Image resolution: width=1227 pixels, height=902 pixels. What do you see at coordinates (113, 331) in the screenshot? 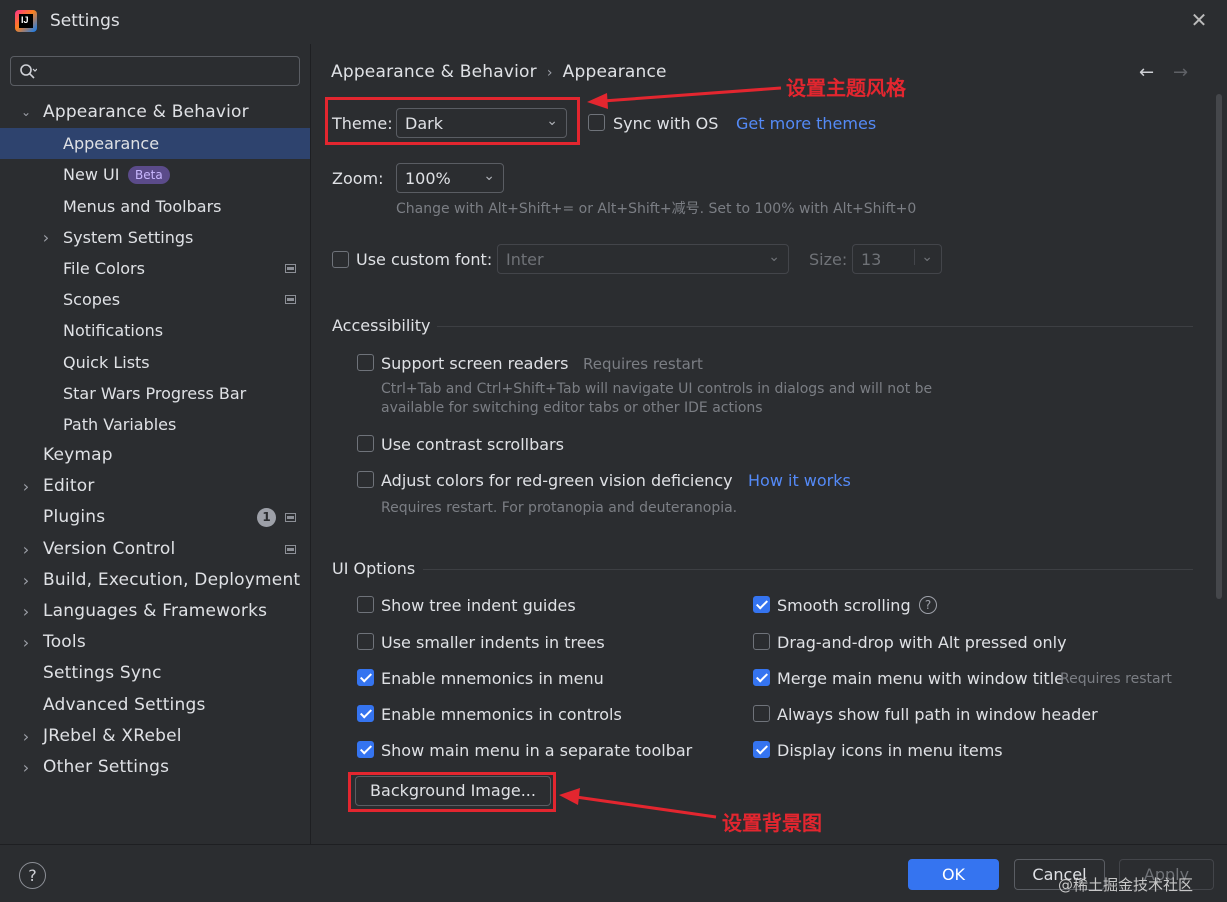
I see `sidebar-item-label: Notifications` at bounding box center [113, 331].